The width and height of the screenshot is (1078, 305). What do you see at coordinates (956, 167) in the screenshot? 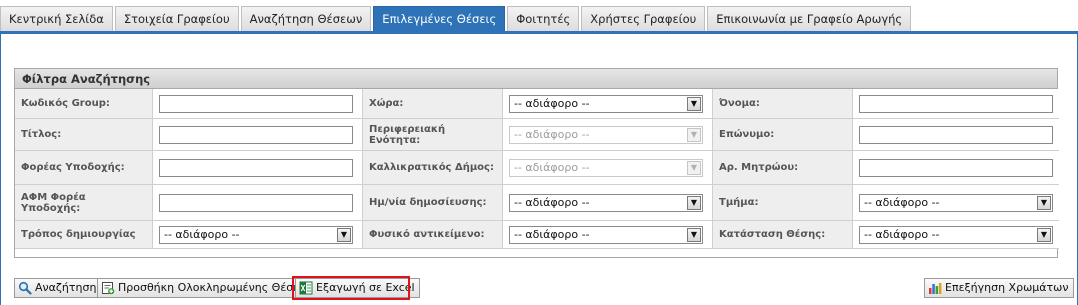
I see `registry-number-input` at bounding box center [956, 167].